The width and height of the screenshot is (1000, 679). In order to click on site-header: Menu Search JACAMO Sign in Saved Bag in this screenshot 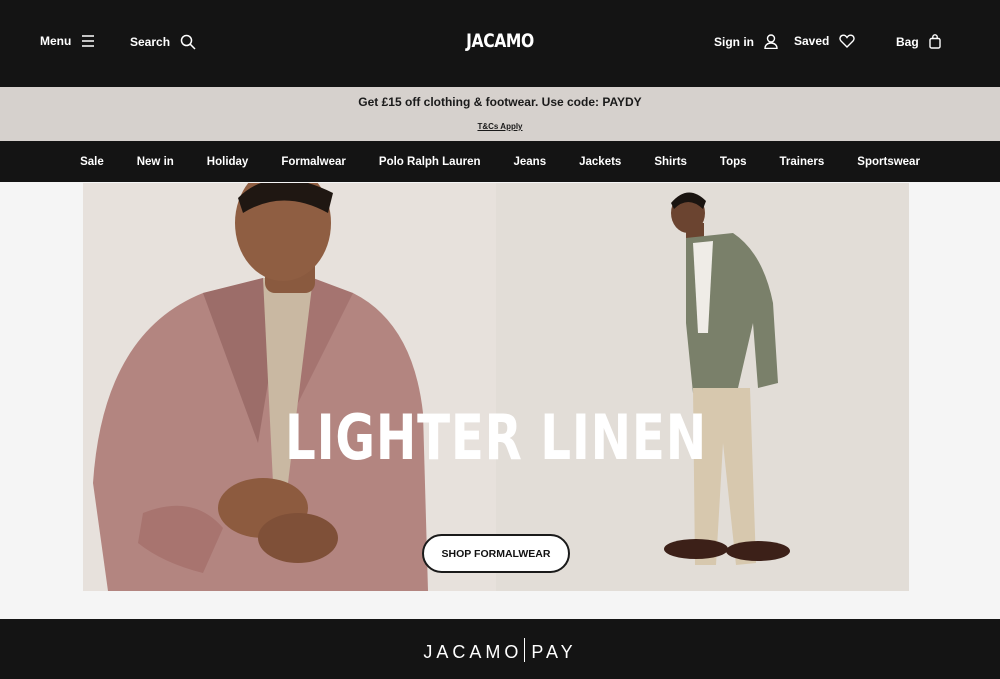, I will do `click(500, 43)`.